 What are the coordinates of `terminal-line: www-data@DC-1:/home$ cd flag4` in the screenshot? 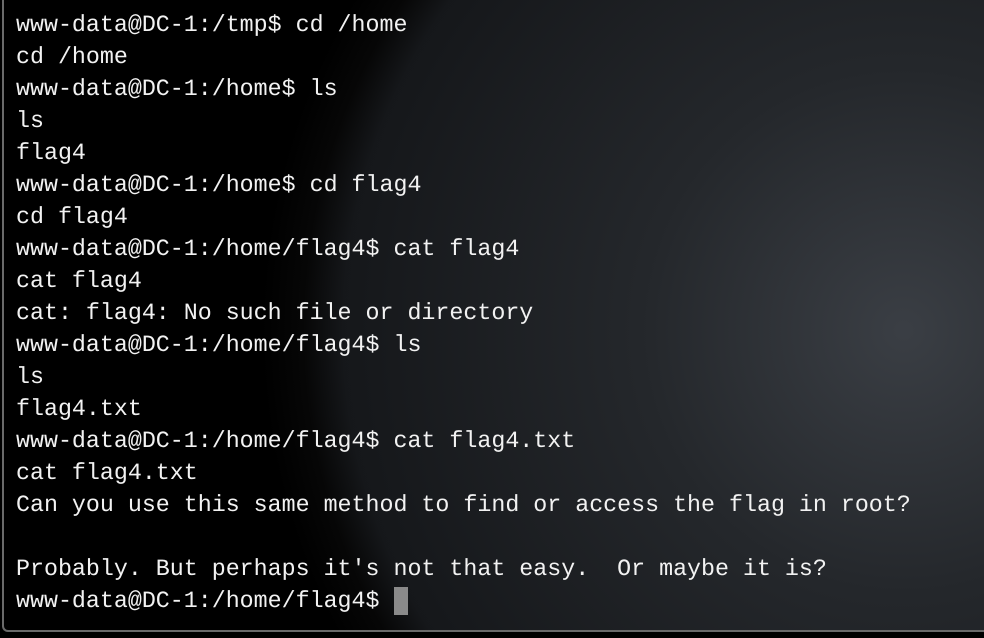 It's located at (219, 185).